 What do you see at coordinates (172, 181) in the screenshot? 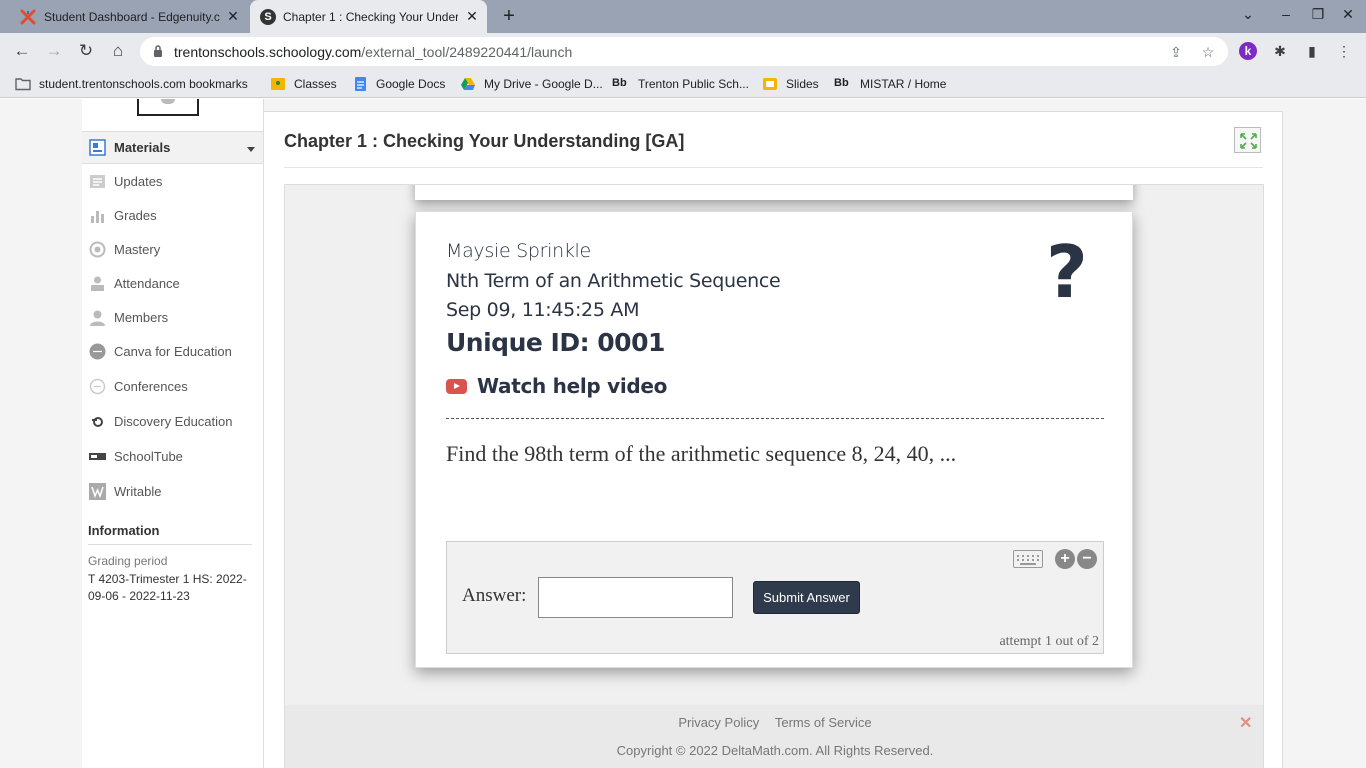
I see `sidebar-item-updates: Updates` at bounding box center [172, 181].